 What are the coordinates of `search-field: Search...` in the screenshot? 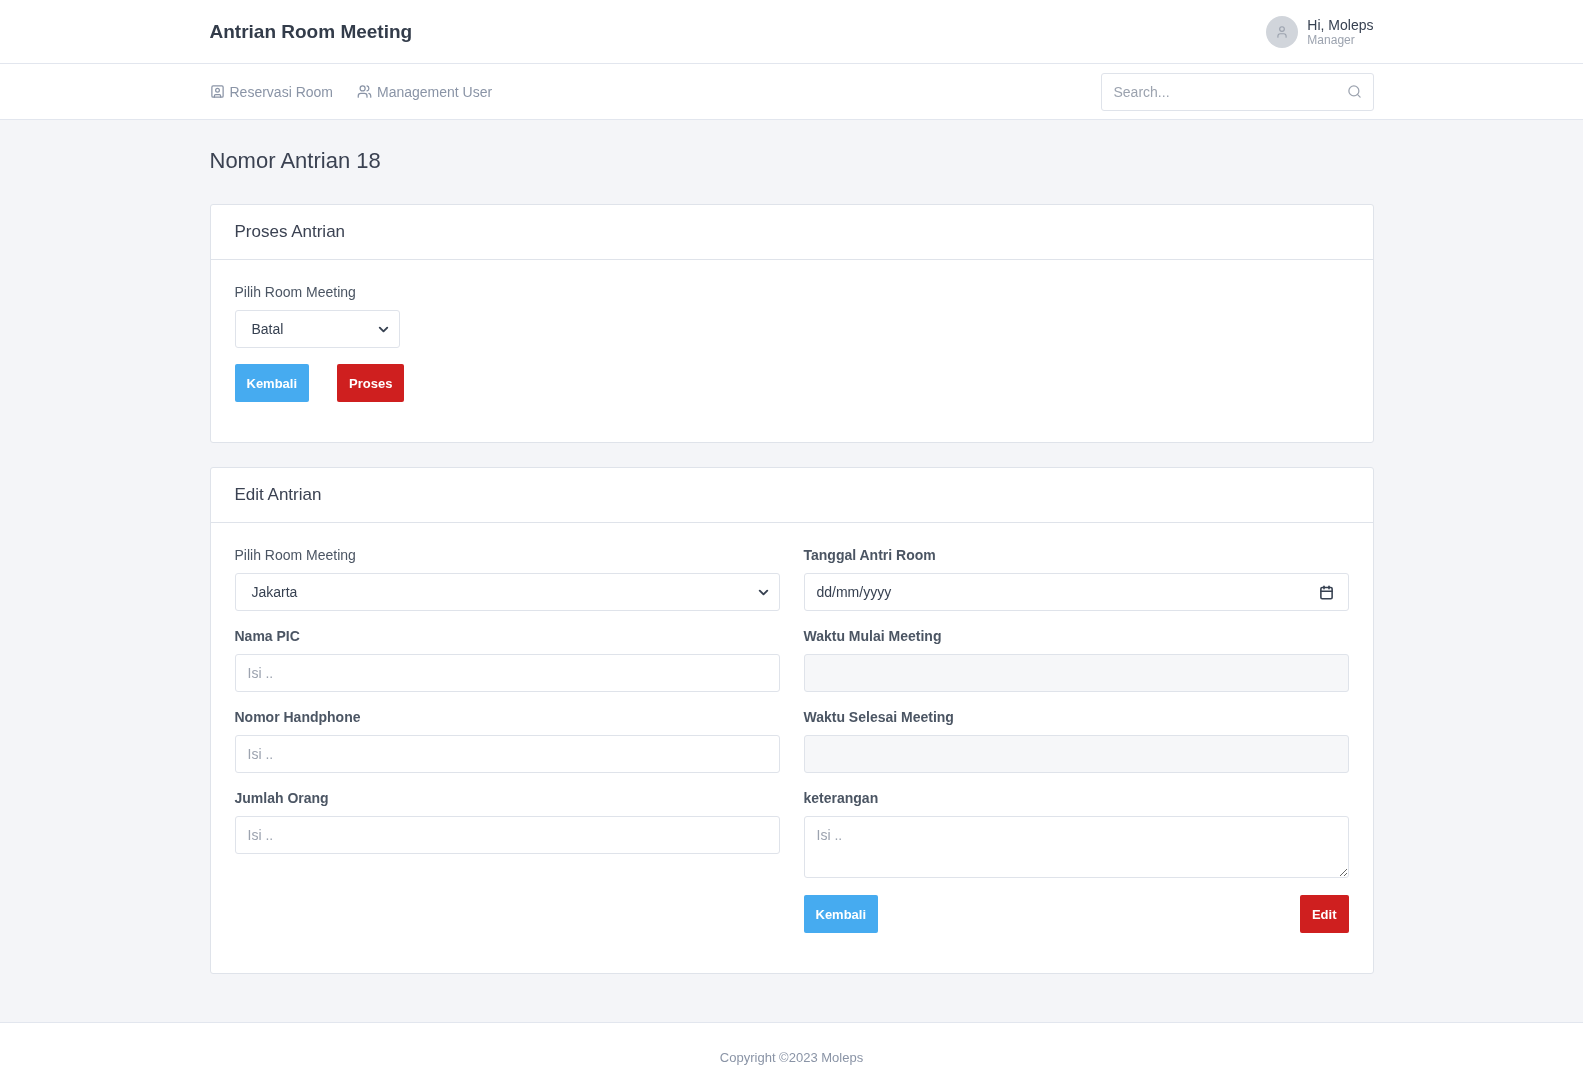 It's located at (1237, 91).